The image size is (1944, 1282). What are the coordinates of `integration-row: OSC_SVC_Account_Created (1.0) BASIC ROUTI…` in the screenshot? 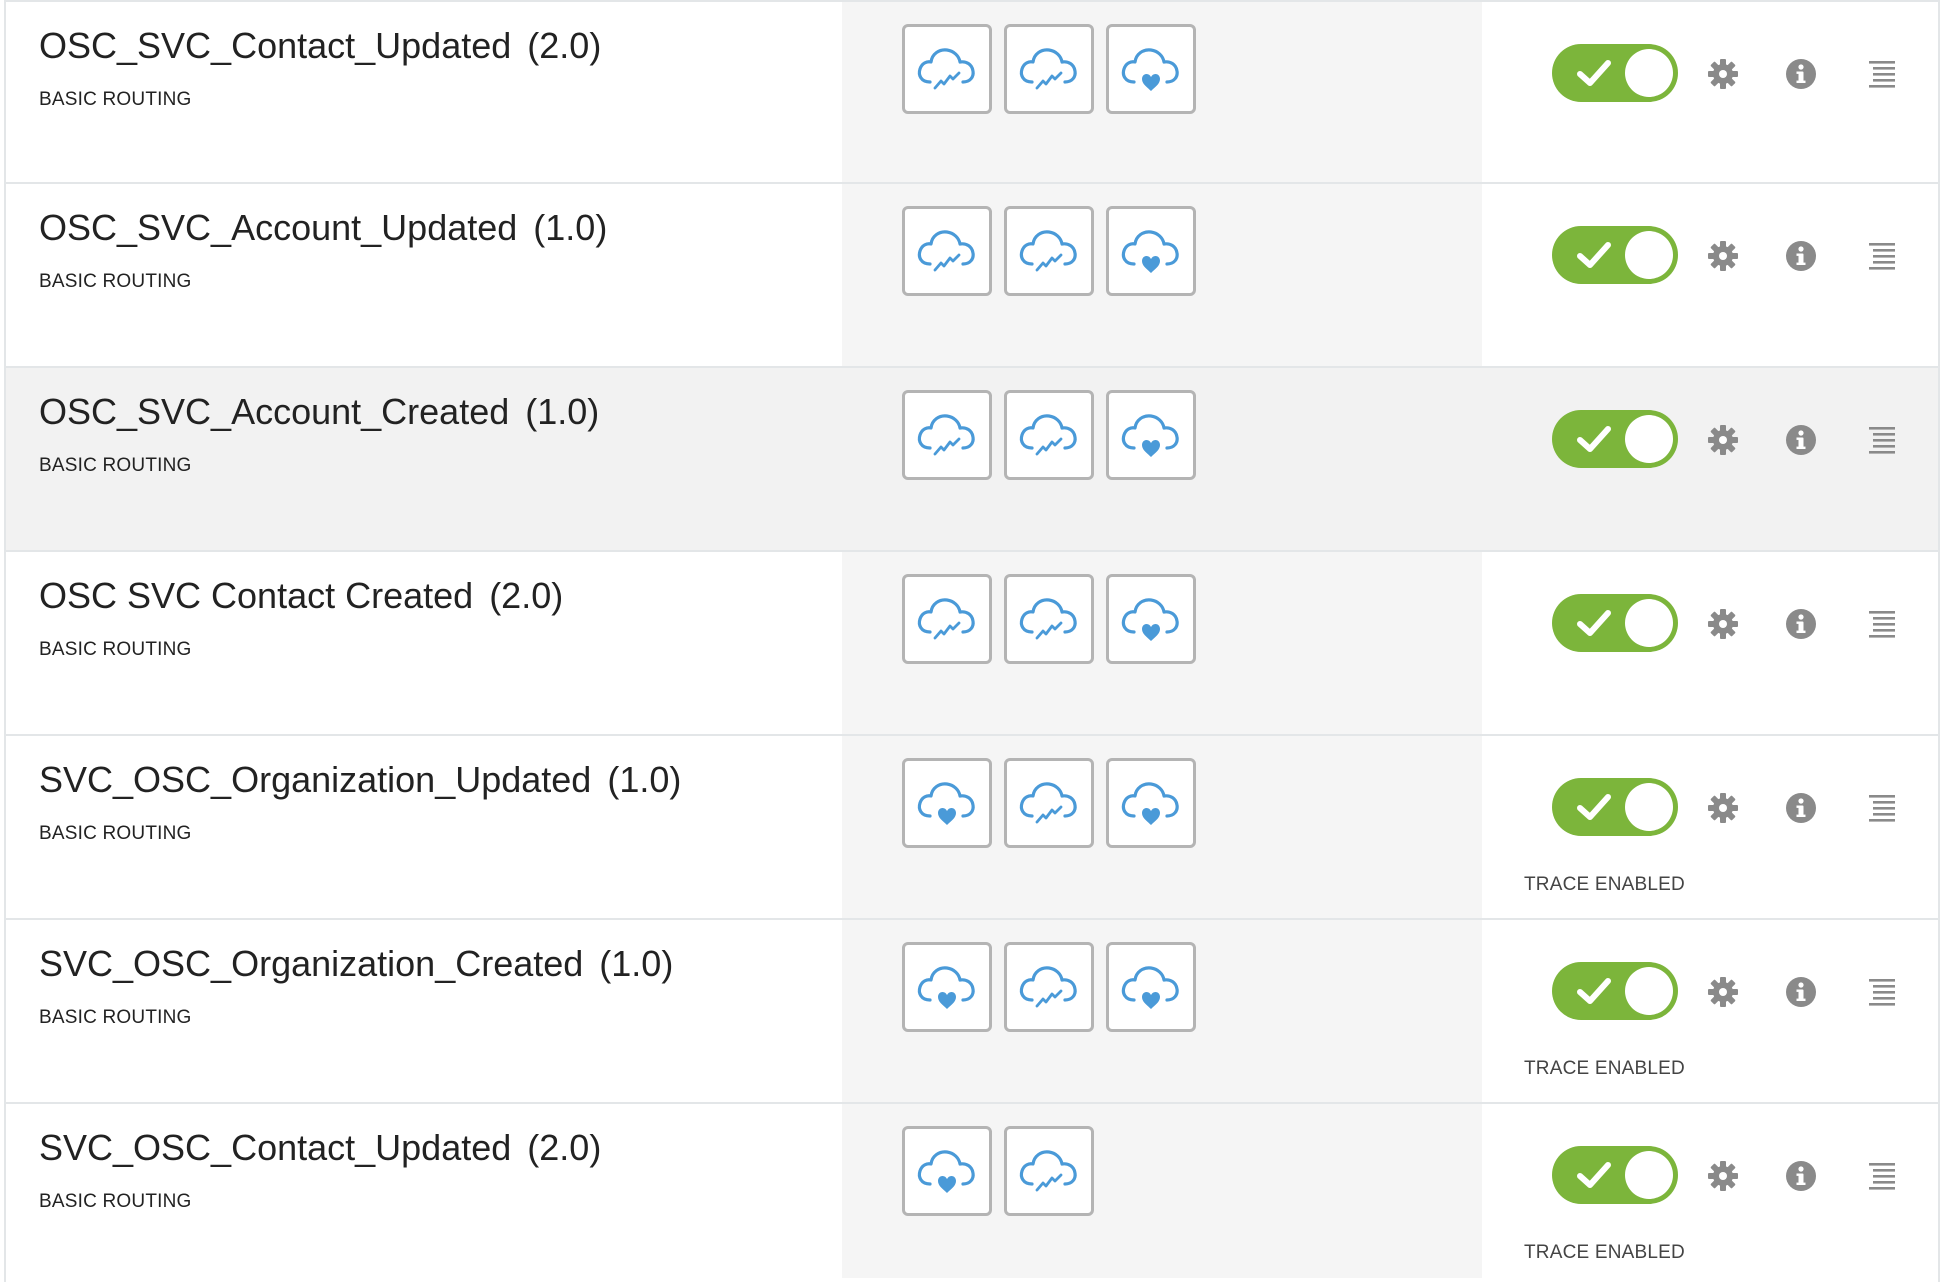 It's located at (972, 460).